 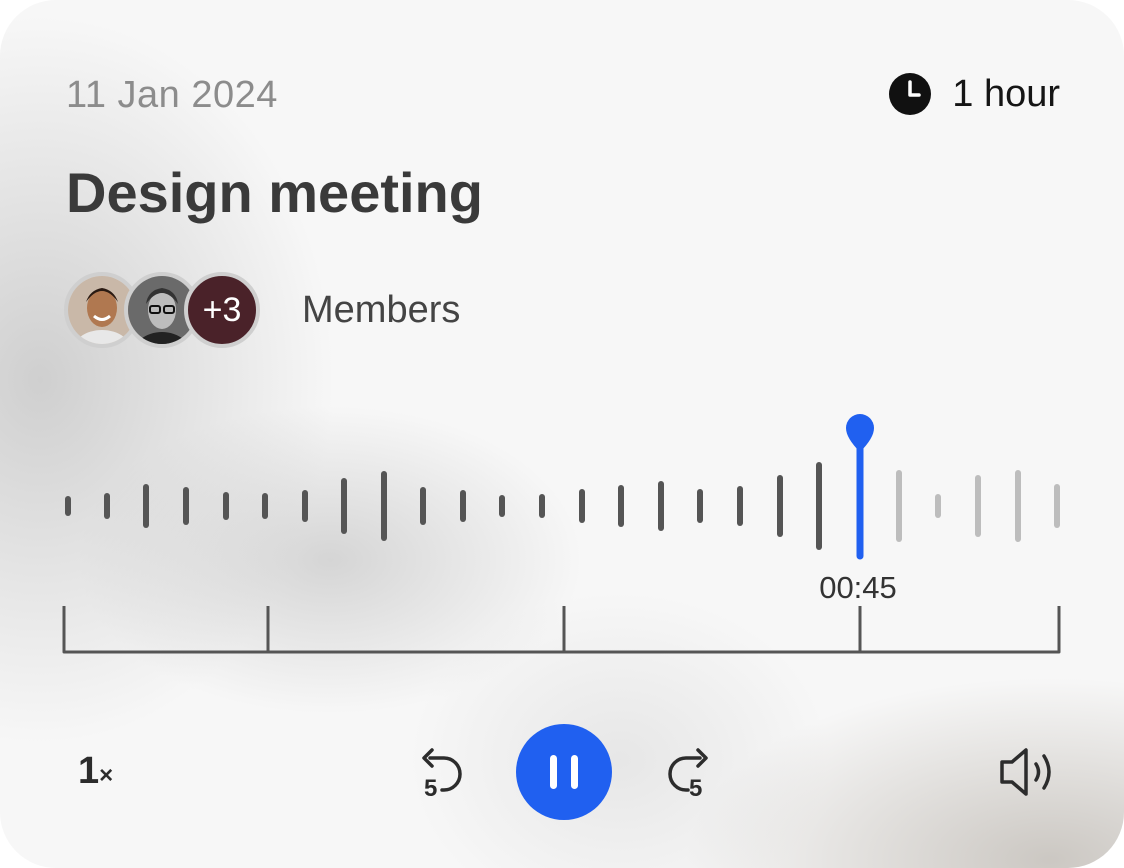 What do you see at coordinates (860, 433) in the screenshot?
I see `playhead-handle` at bounding box center [860, 433].